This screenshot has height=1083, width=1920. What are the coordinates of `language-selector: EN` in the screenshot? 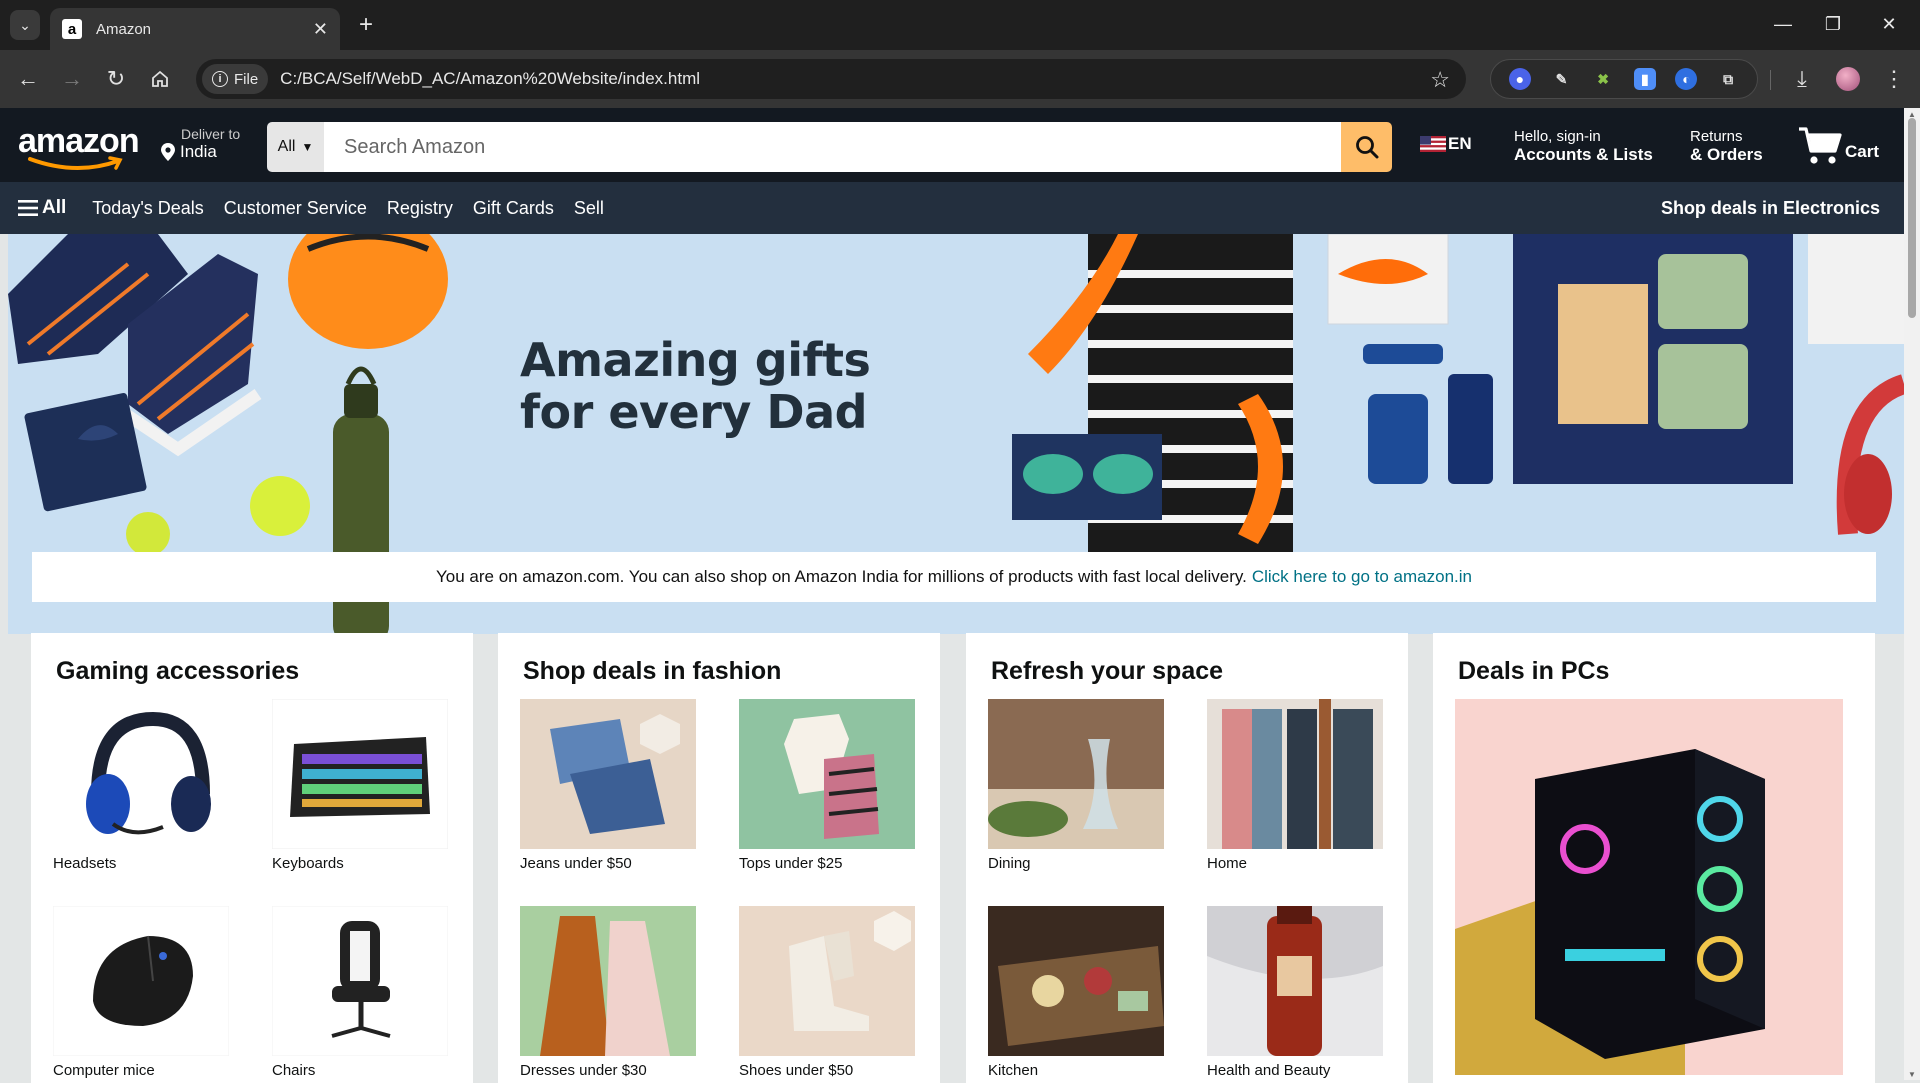 It's located at (1446, 144).